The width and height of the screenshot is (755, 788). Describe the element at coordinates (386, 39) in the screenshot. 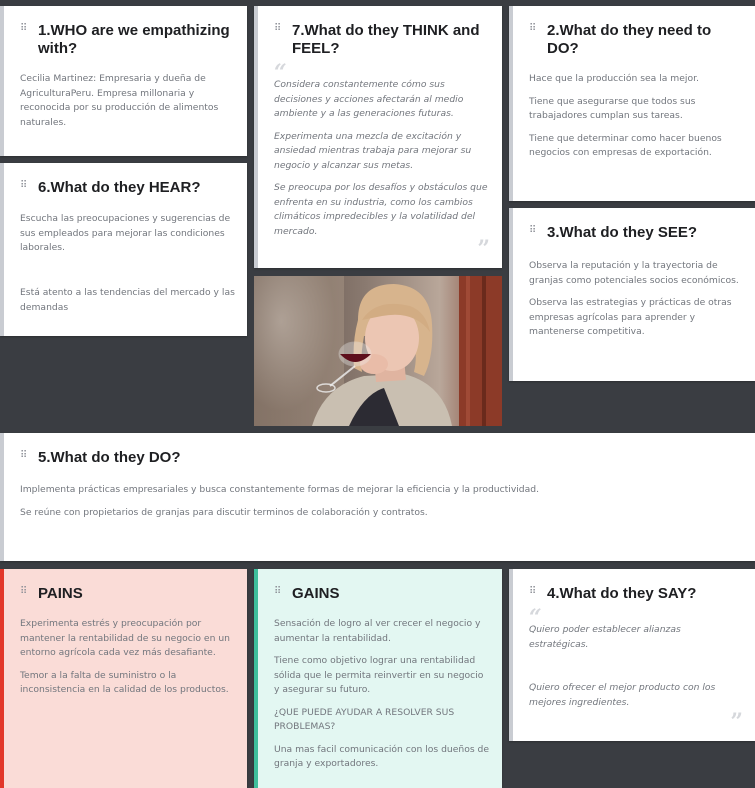

I see `think-feel-title: 7.What do they THINK and FEEL?` at that location.